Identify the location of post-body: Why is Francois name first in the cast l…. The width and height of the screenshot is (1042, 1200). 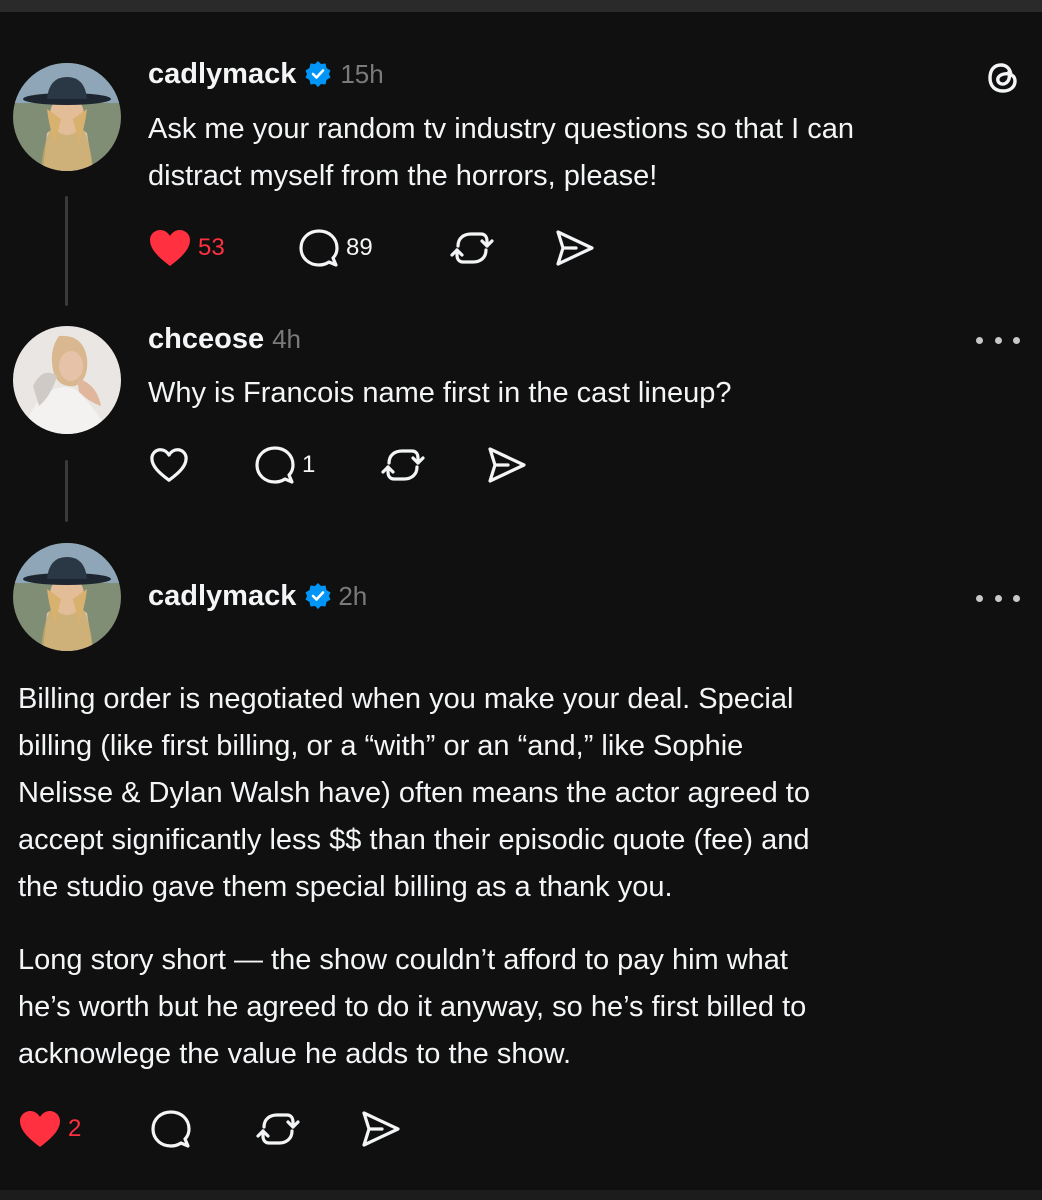
(439, 393).